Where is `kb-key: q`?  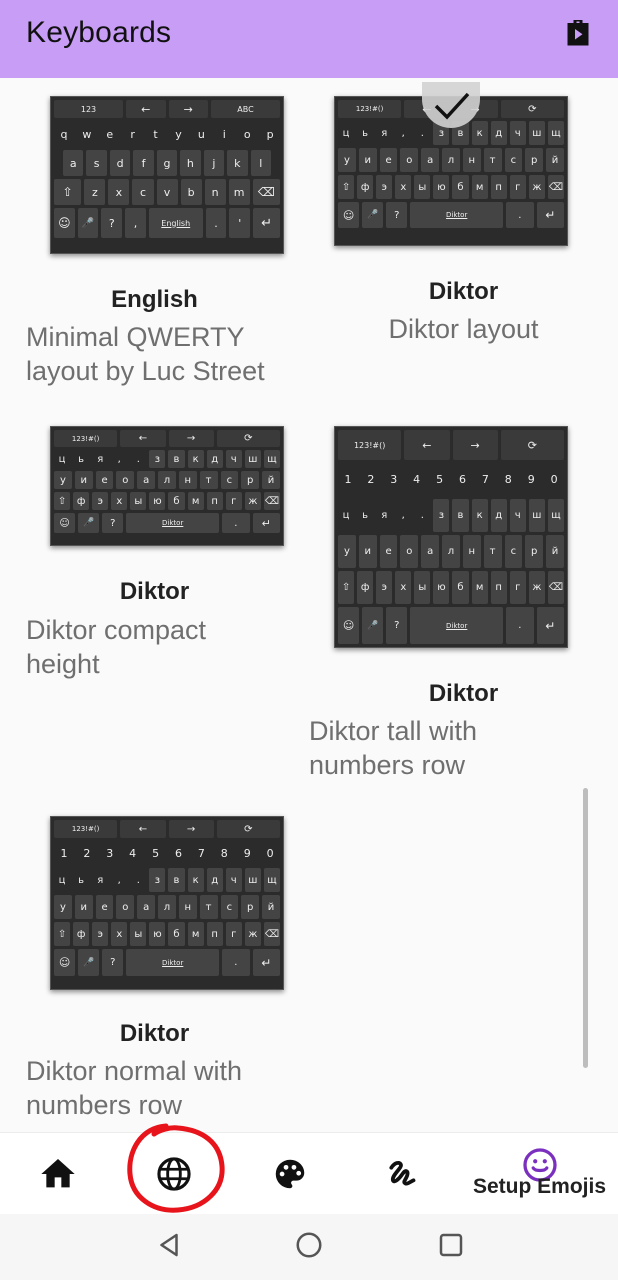 kb-key: q is located at coordinates (64, 134).